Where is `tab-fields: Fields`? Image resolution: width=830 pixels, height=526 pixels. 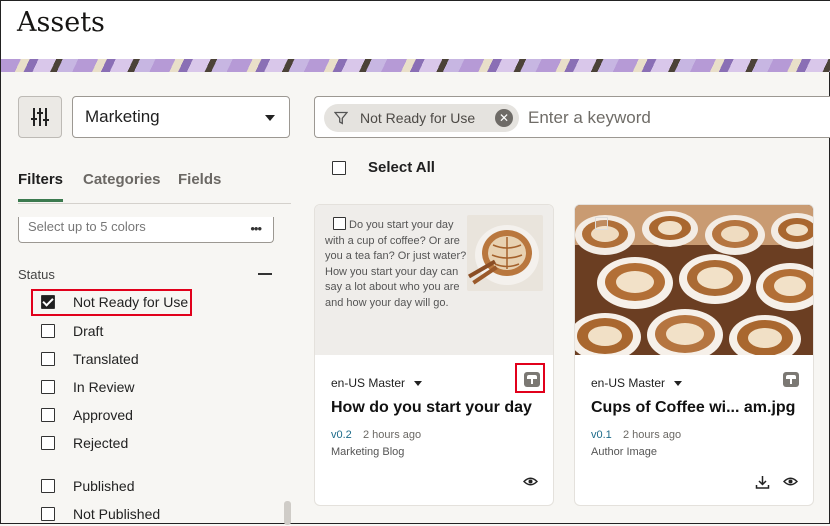 tab-fields: Fields is located at coordinates (199, 179).